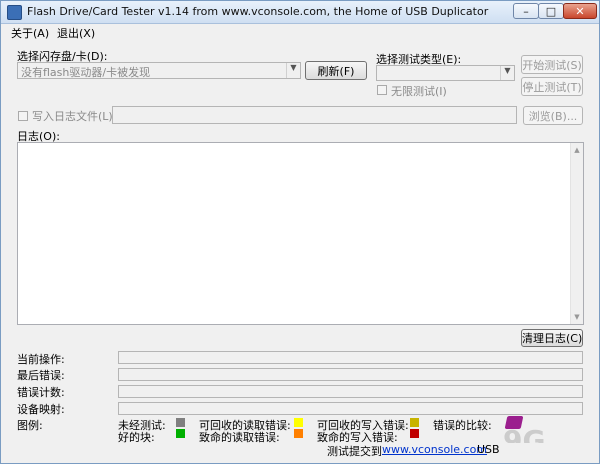 The height and width of the screenshot is (464, 600). Describe the element at coordinates (298, 422) in the screenshot. I see `legend-recoverable-read-swatch` at that location.